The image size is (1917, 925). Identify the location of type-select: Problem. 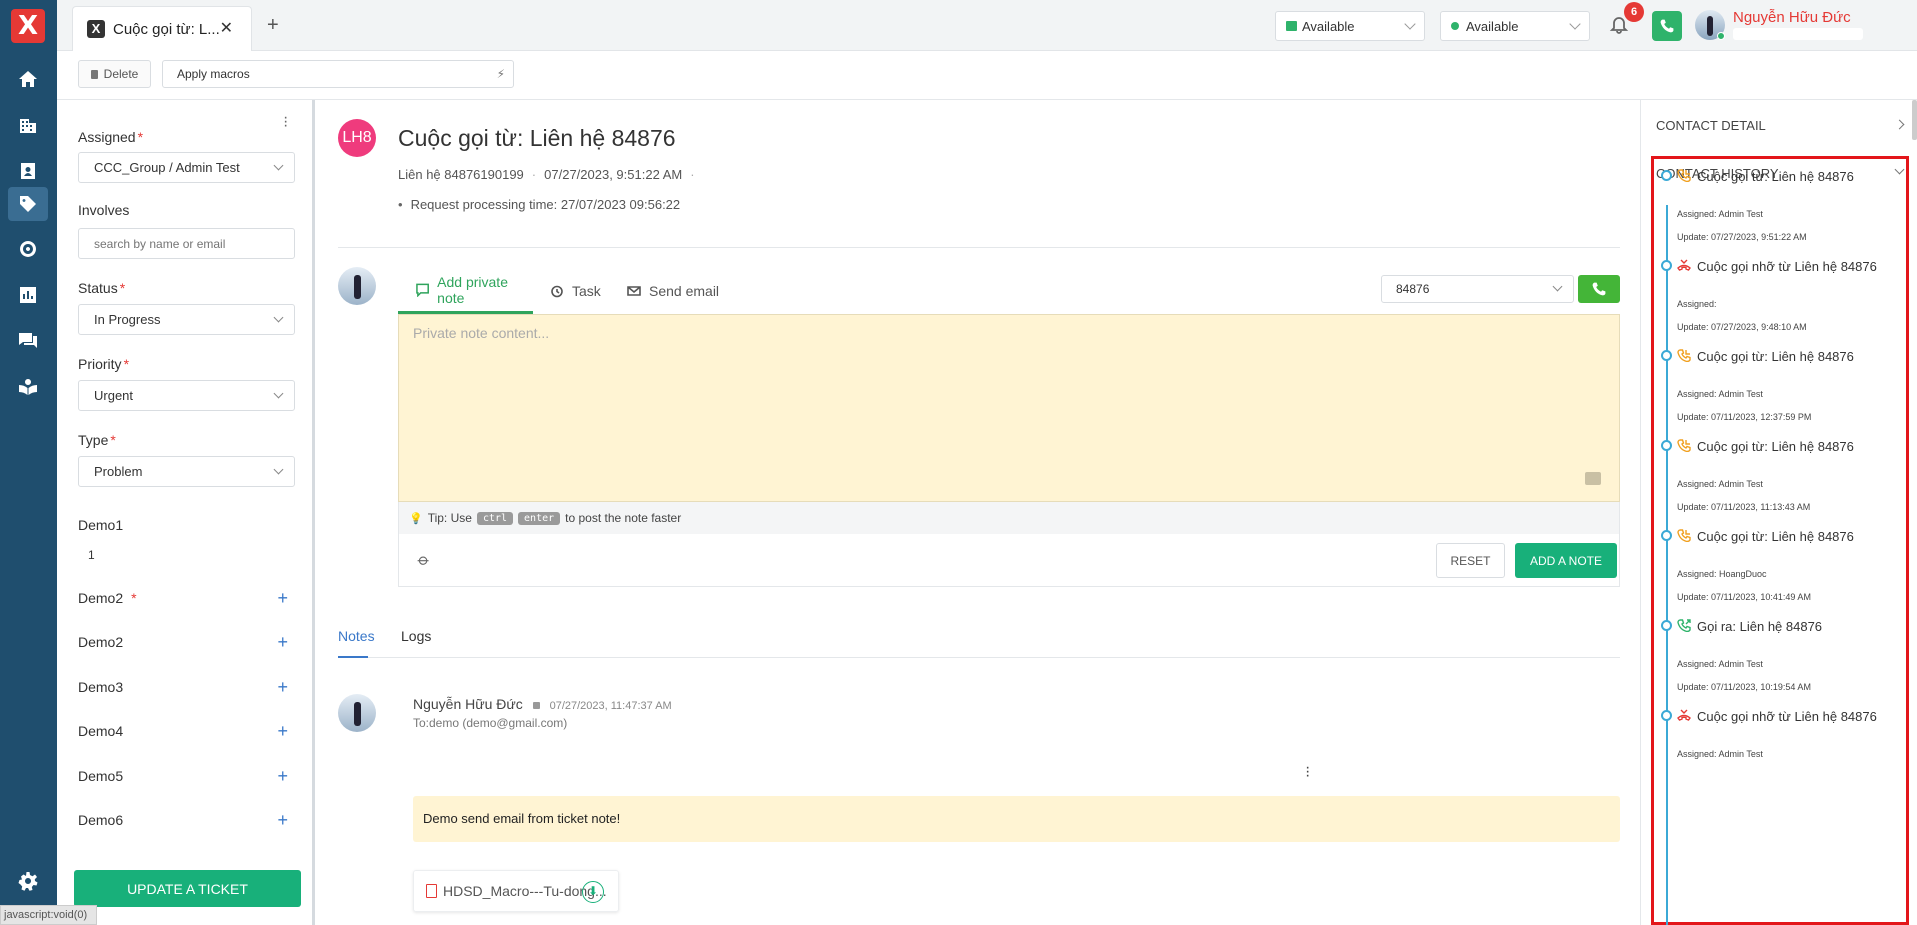
(186, 471).